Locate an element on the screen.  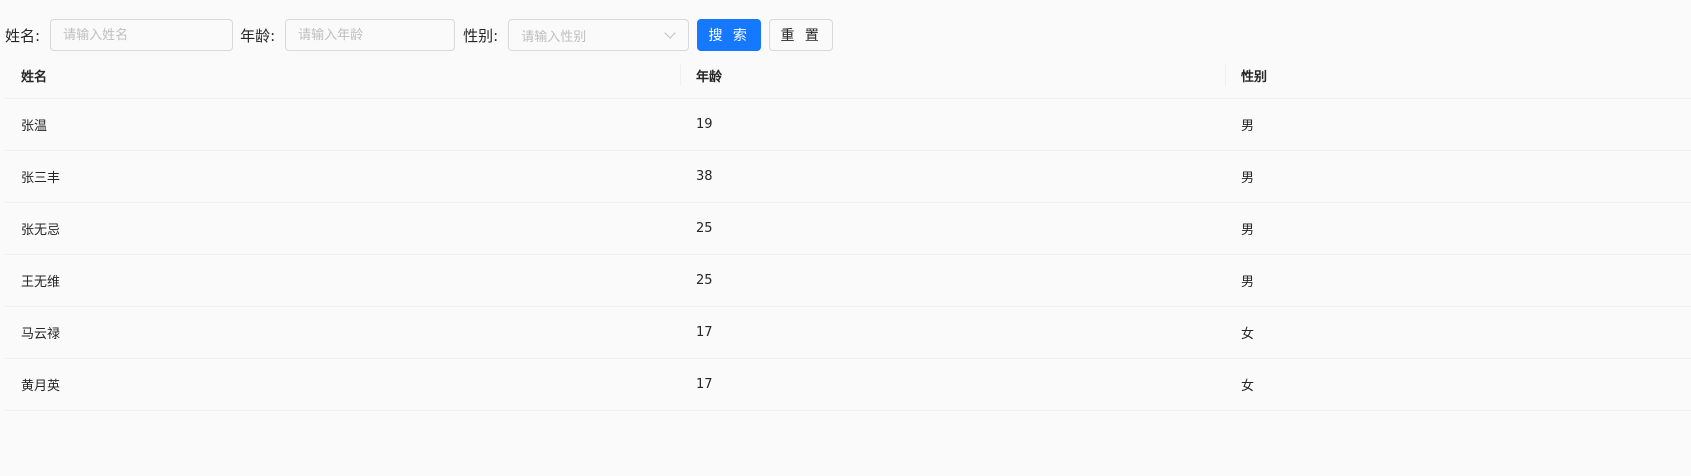
search-form: 姓名: 年龄: 性别: 请输入性别 搜 索 重 置 is located at coordinates (417, 35).